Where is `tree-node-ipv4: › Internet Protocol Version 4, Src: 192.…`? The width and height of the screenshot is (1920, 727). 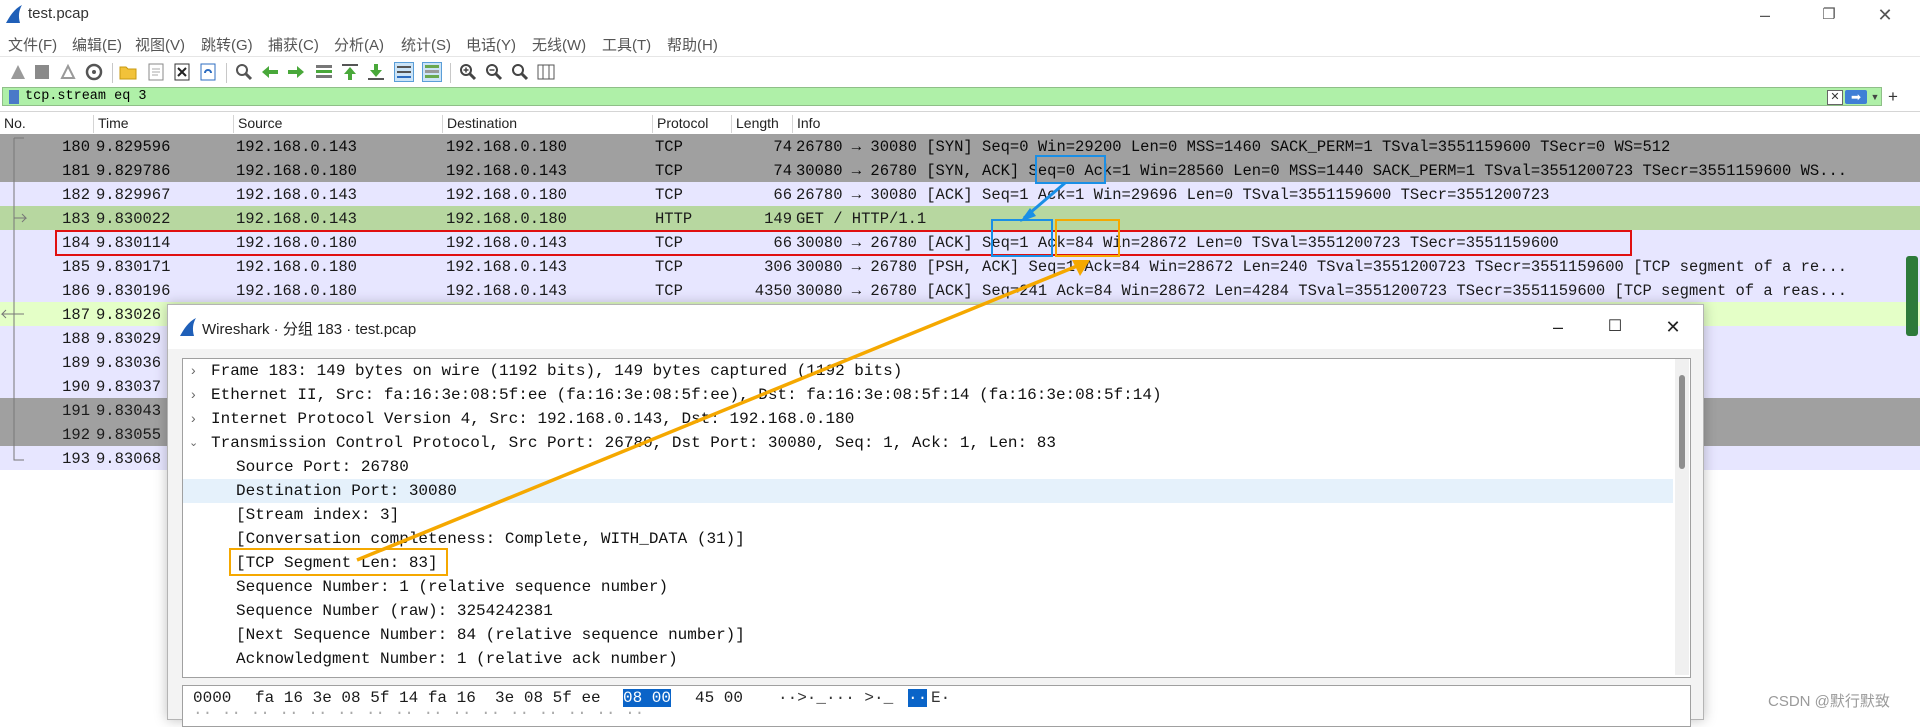
tree-node-ipv4: › Internet Protocol Version 4, Src: 192.… is located at coordinates (928, 419).